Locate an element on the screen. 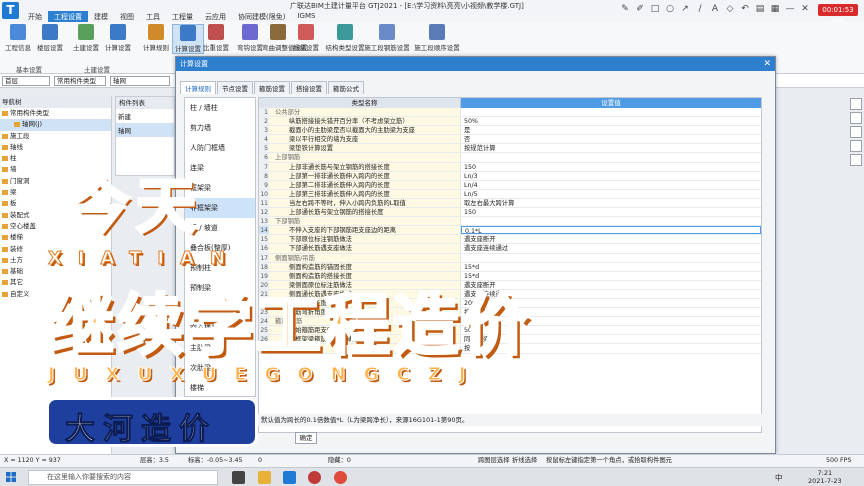 This screenshot has width=864, height=486. dialog-tab: 搭接设置 is located at coordinates (309, 87).